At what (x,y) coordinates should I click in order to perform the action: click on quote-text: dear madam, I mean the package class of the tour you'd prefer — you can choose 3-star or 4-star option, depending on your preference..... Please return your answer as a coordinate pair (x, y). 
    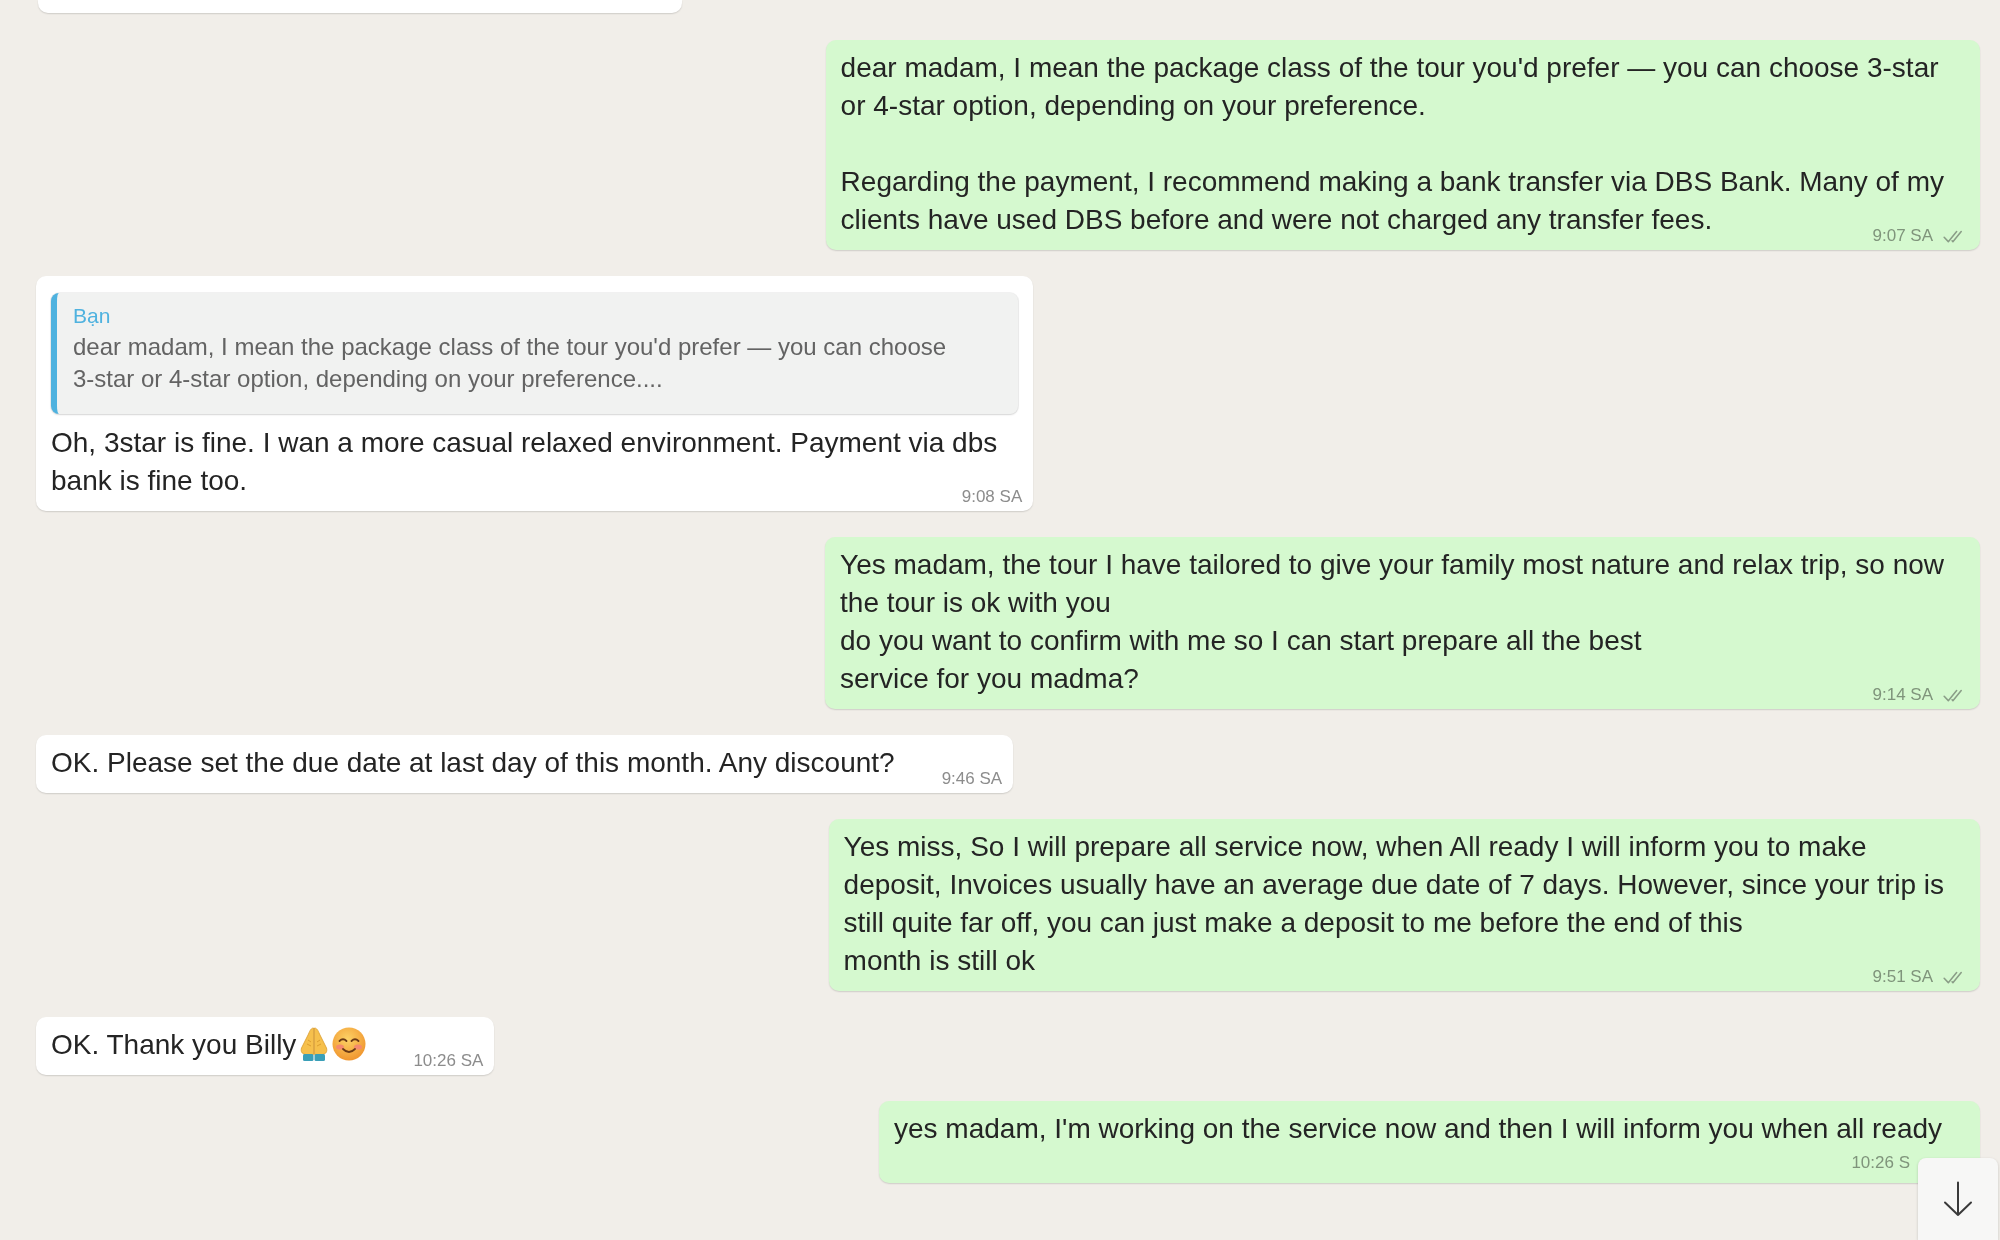
    Looking at the image, I should click on (510, 363).